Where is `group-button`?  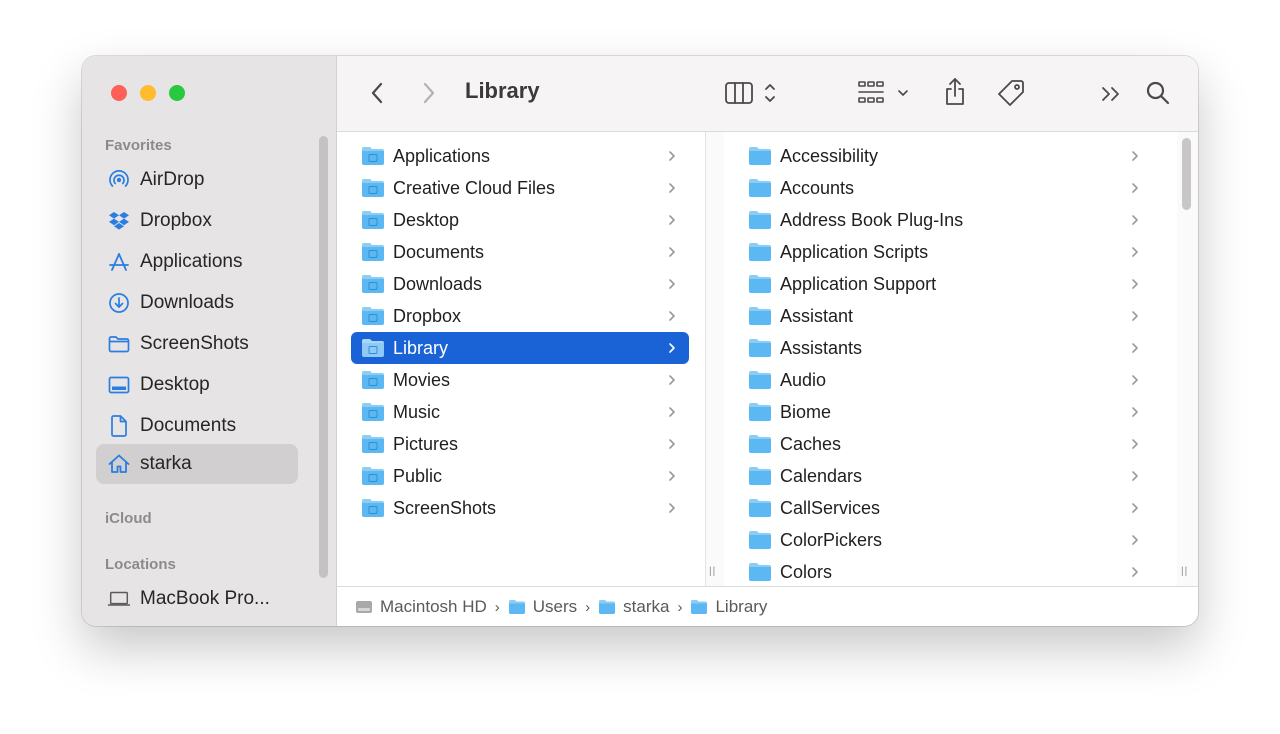
group-button is located at coordinates (885, 93).